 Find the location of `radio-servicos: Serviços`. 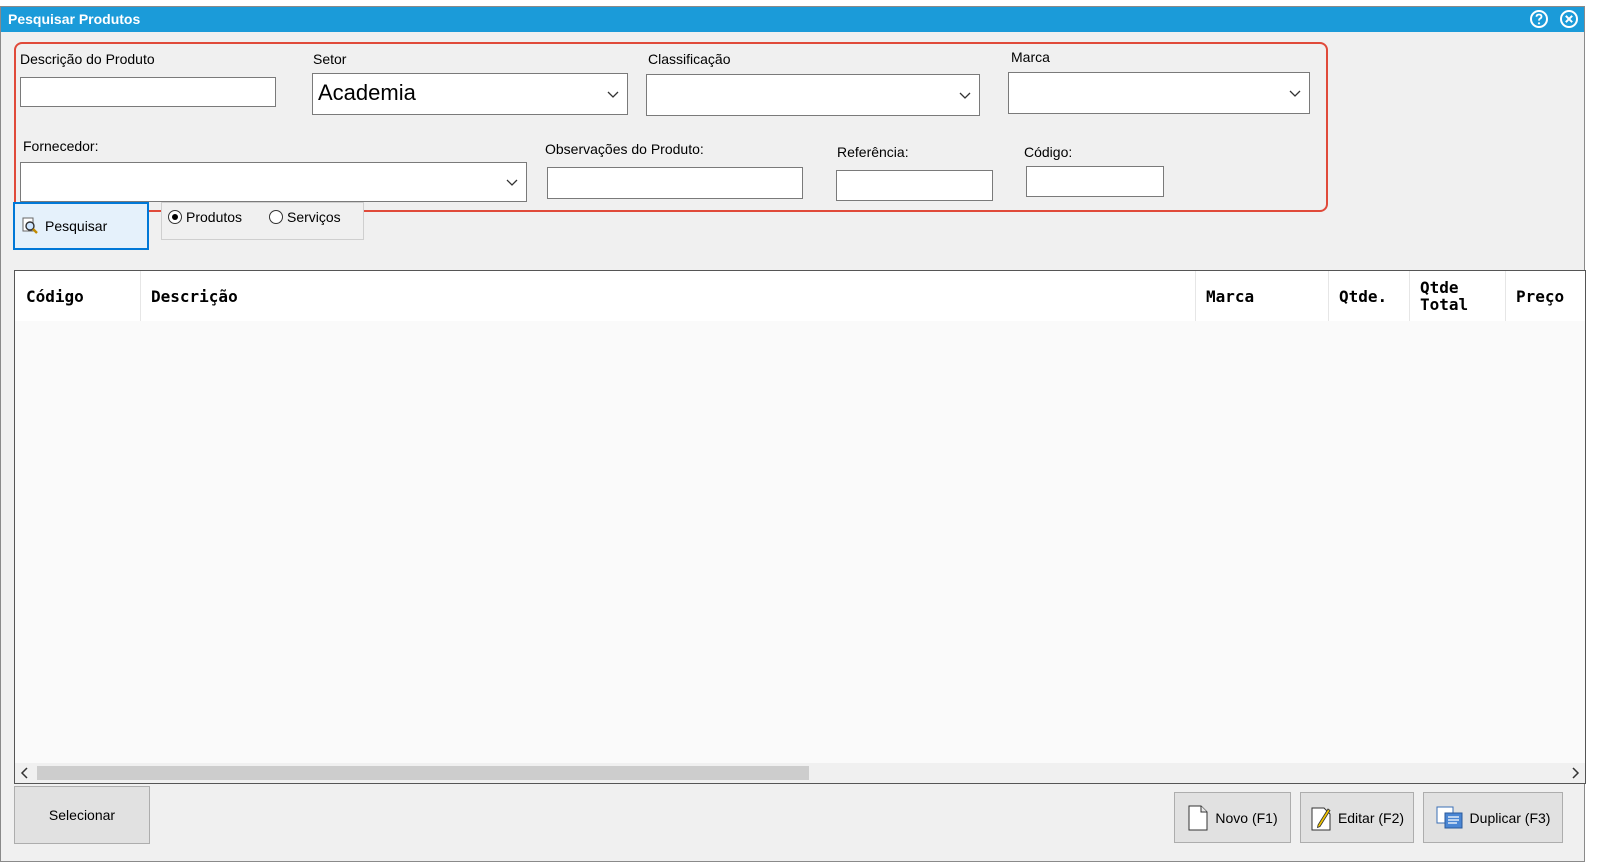

radio-servicos: Serviços is located at coordinates (305, 217).